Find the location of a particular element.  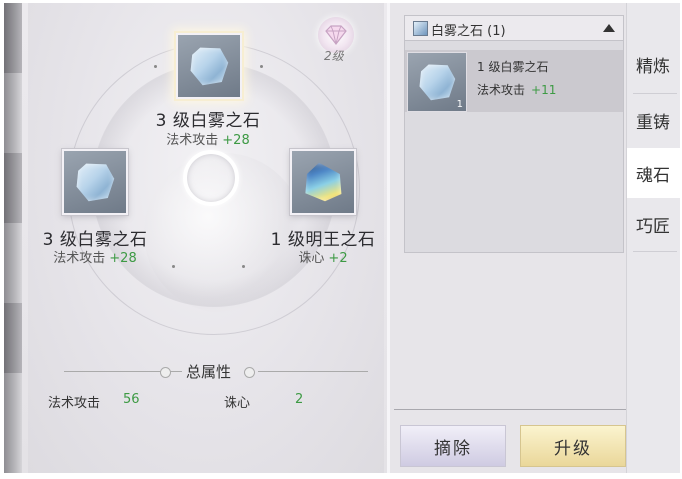

item-count: 1 is located at coordinates (459, 104).